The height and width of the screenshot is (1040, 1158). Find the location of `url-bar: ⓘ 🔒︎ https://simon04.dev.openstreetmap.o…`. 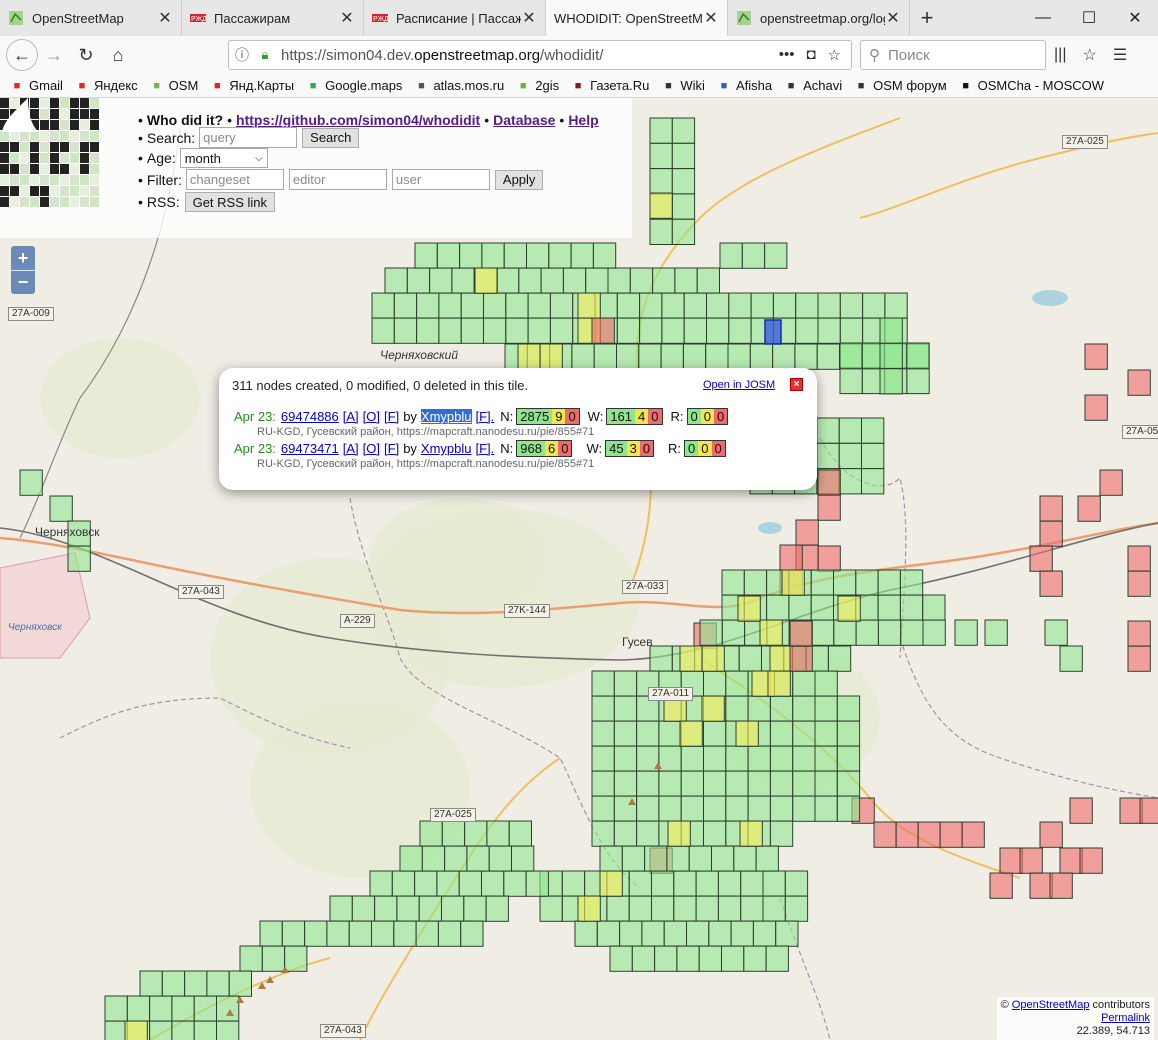

url-bar: ⓘ 🔒︎ https://simon04.dev.openstreetmap.o… is located at coordinates (540, 55).